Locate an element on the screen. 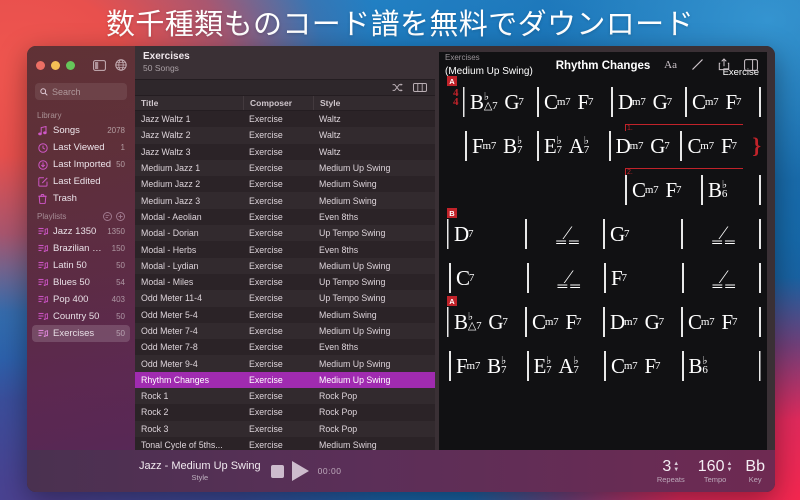 This screenshot has width=800, height=500. table-row: Modal - Dorian Exercise Up Tempo Swing is located at coordinates (285, 233).